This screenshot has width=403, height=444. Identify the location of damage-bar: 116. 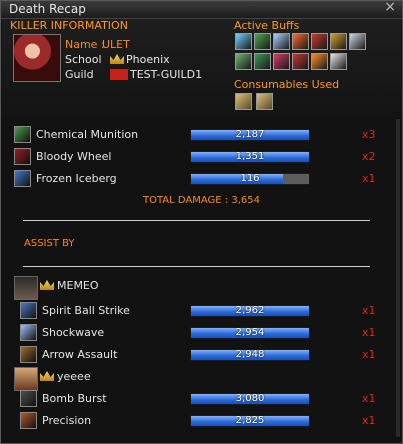
(250, 179).